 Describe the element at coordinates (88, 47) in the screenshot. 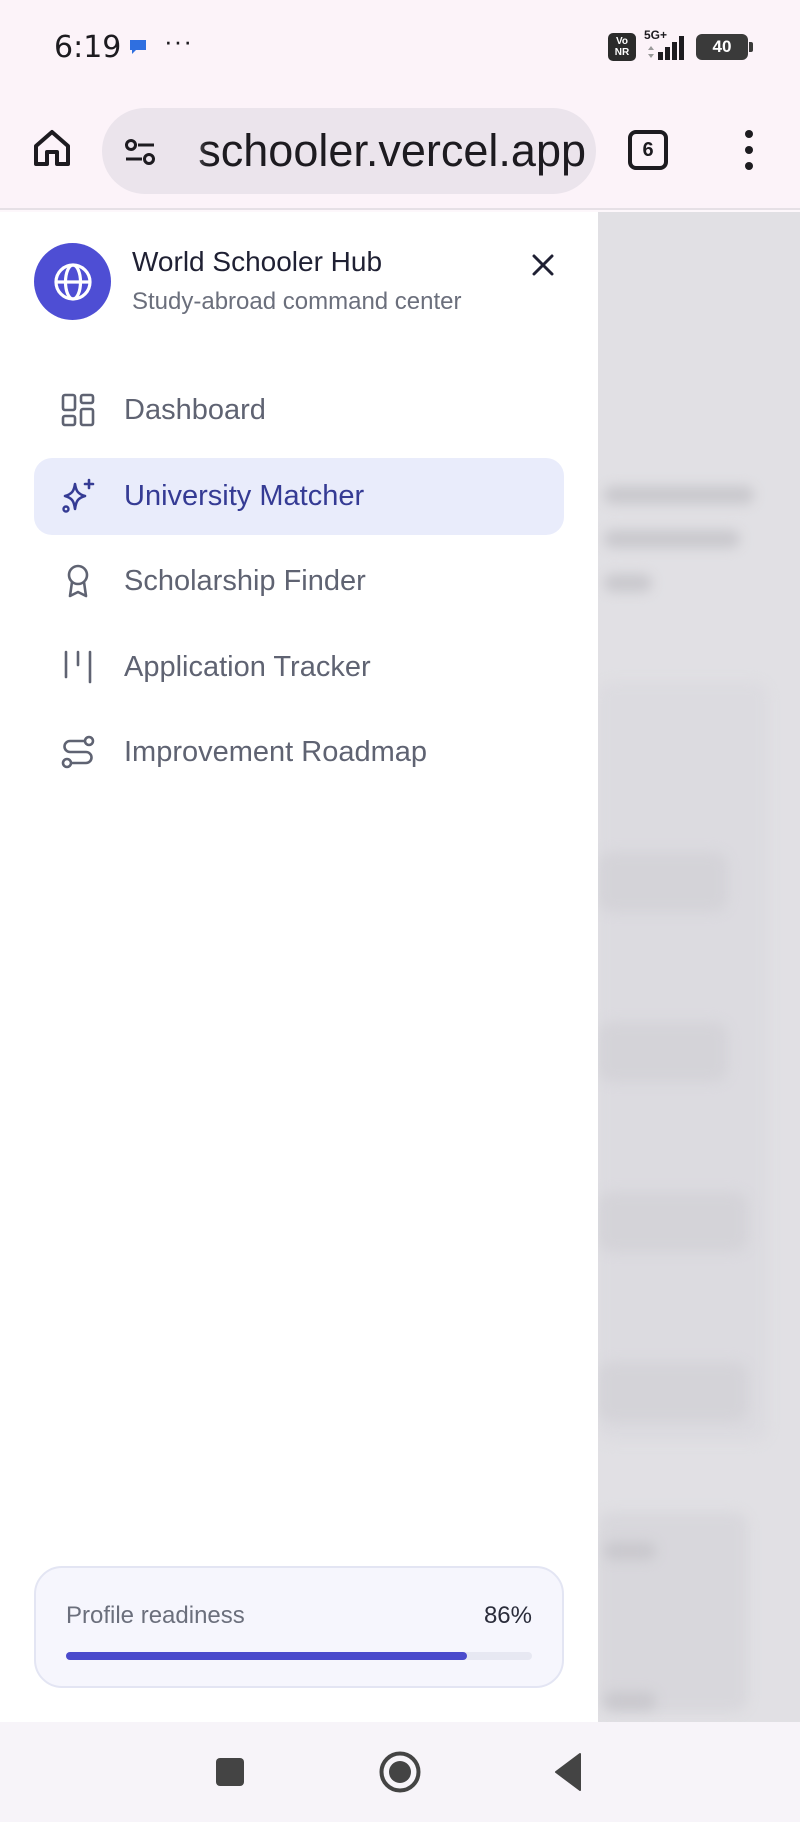

I see `status-time: 6:19` at that location.